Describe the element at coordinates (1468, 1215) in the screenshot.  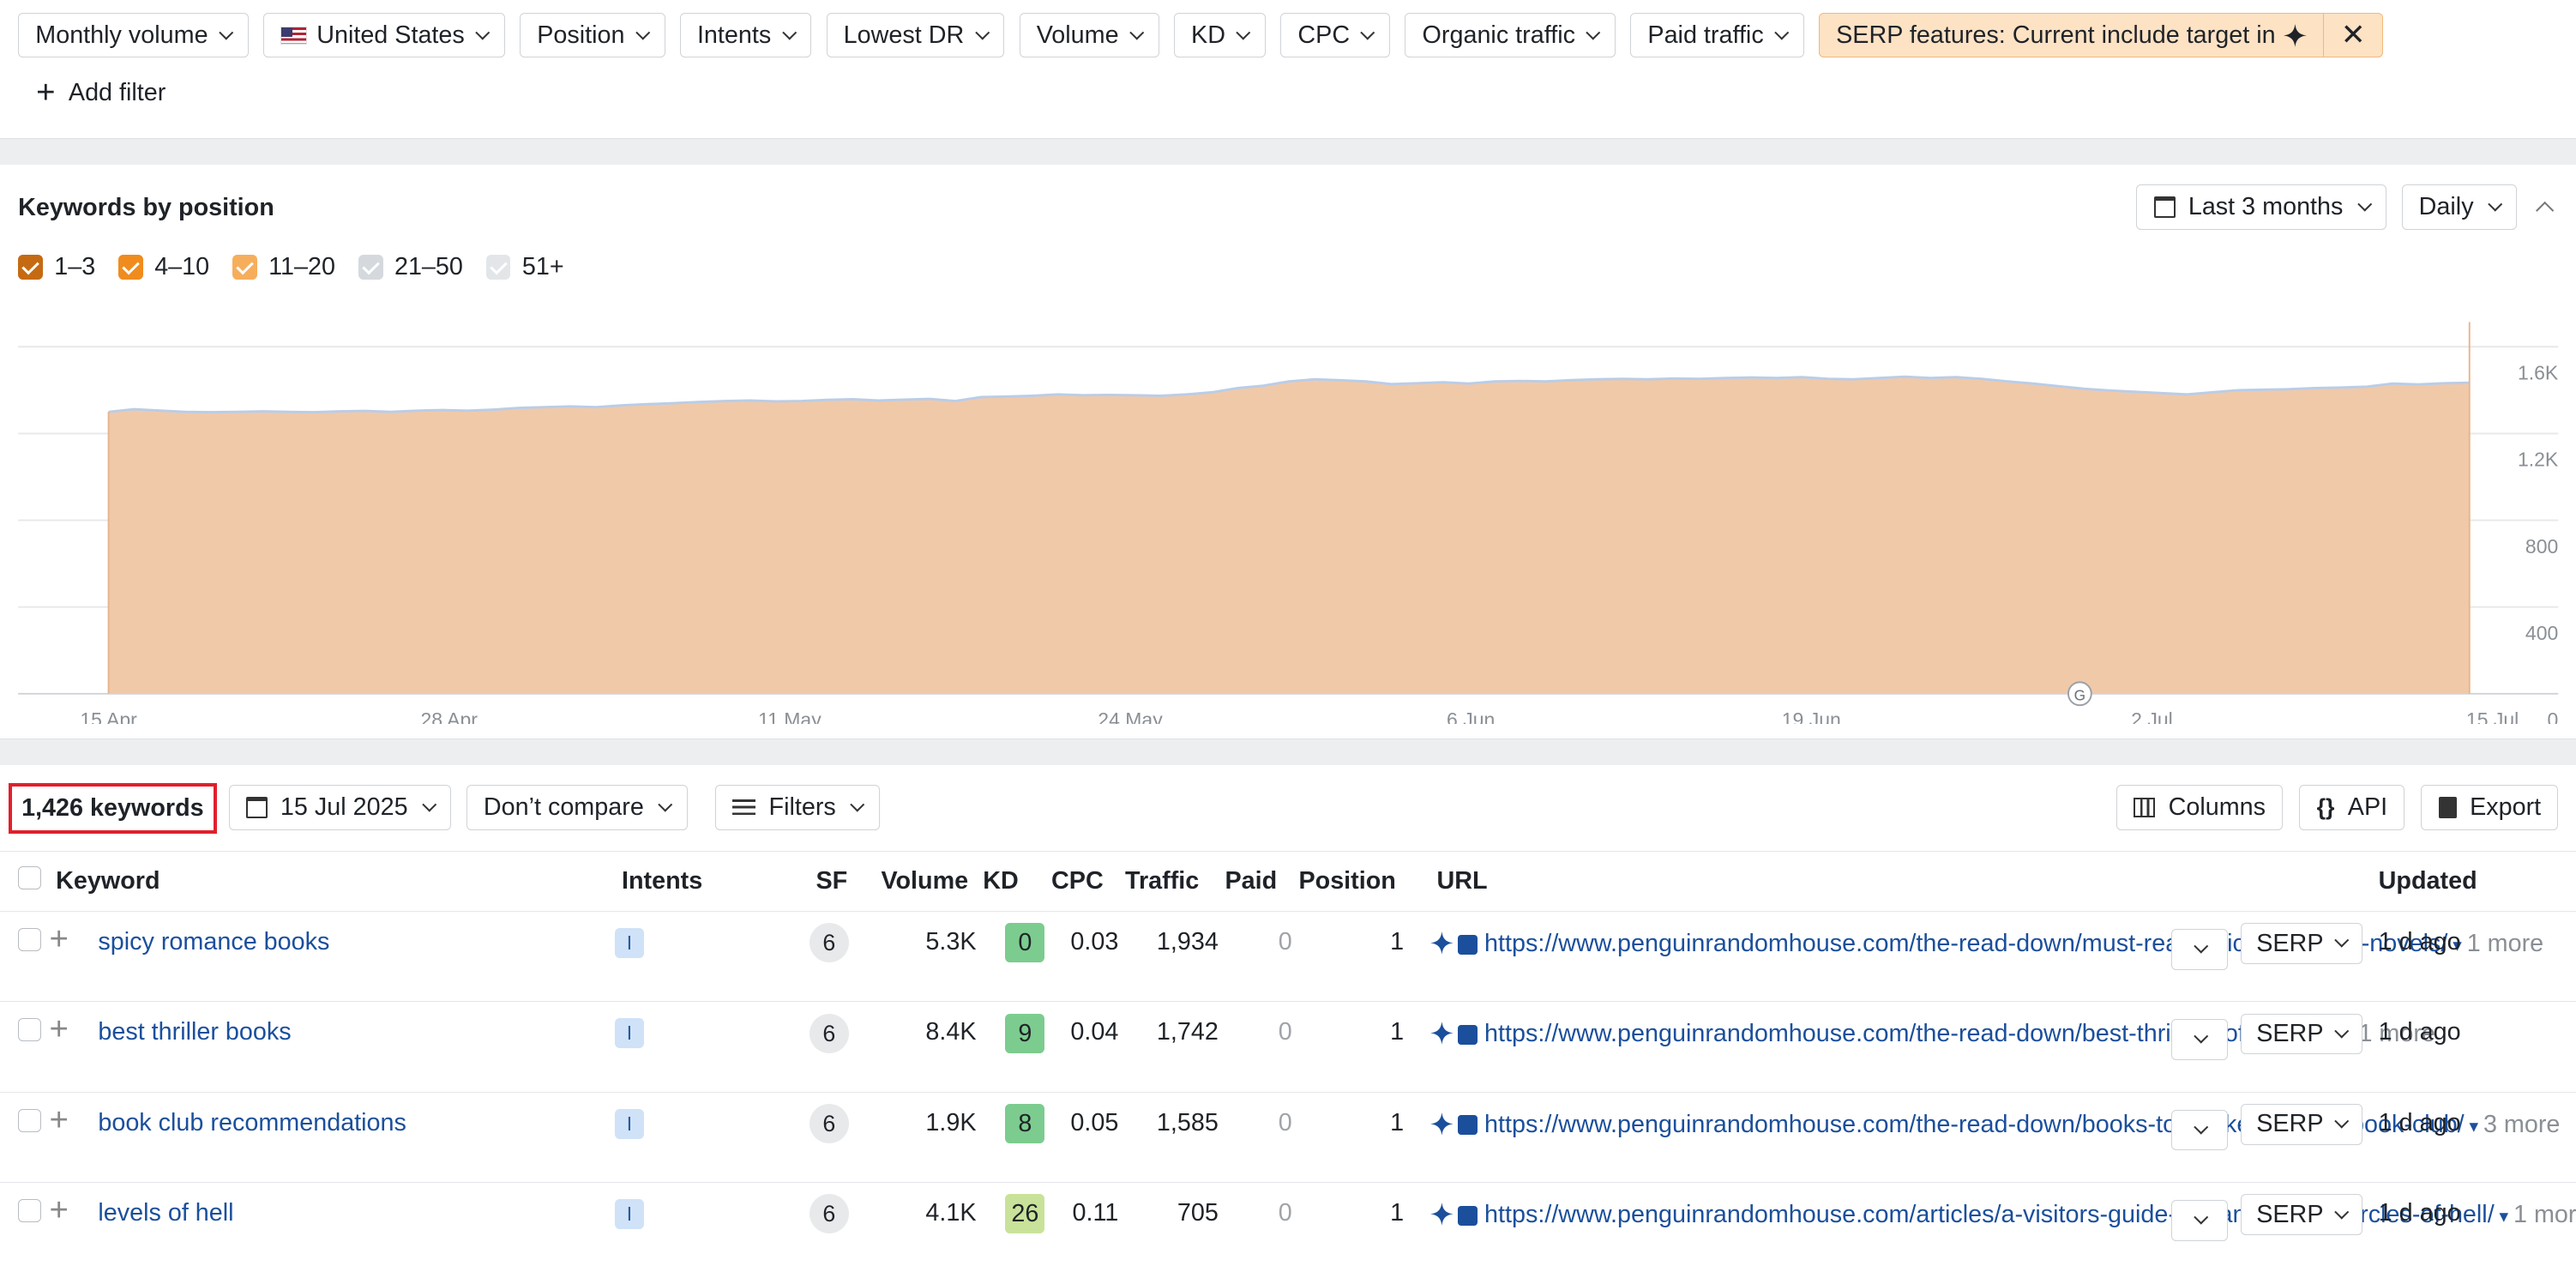
I see `image-pack-icon` at that location.